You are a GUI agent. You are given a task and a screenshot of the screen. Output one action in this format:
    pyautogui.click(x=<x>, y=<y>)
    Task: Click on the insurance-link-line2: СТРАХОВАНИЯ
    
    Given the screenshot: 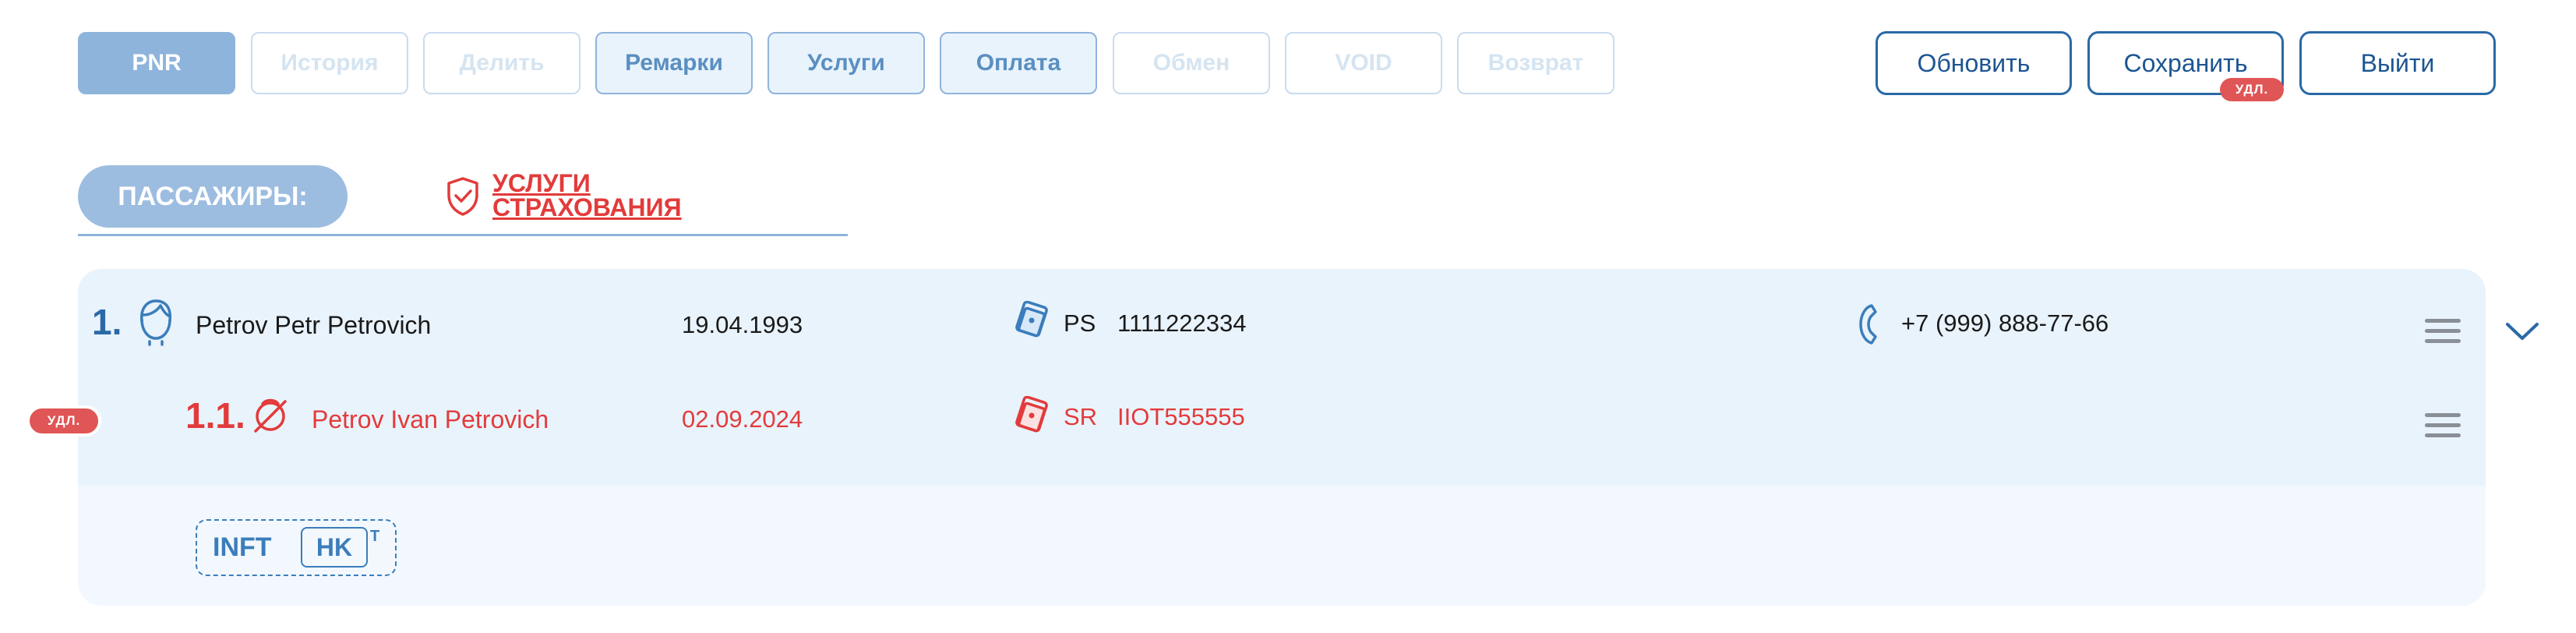 What is the action you would take?
    pyautogui.click(x=587, y=207)
    